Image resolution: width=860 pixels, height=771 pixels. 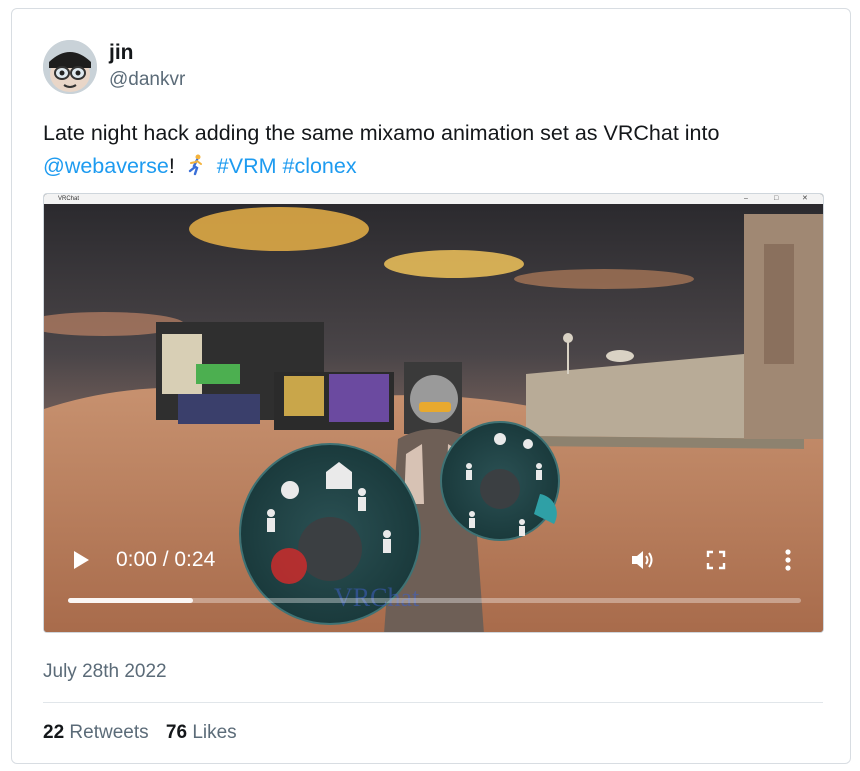 I want to click on video-controls: 0:00 / 0:24, so click(x=433, y=574).